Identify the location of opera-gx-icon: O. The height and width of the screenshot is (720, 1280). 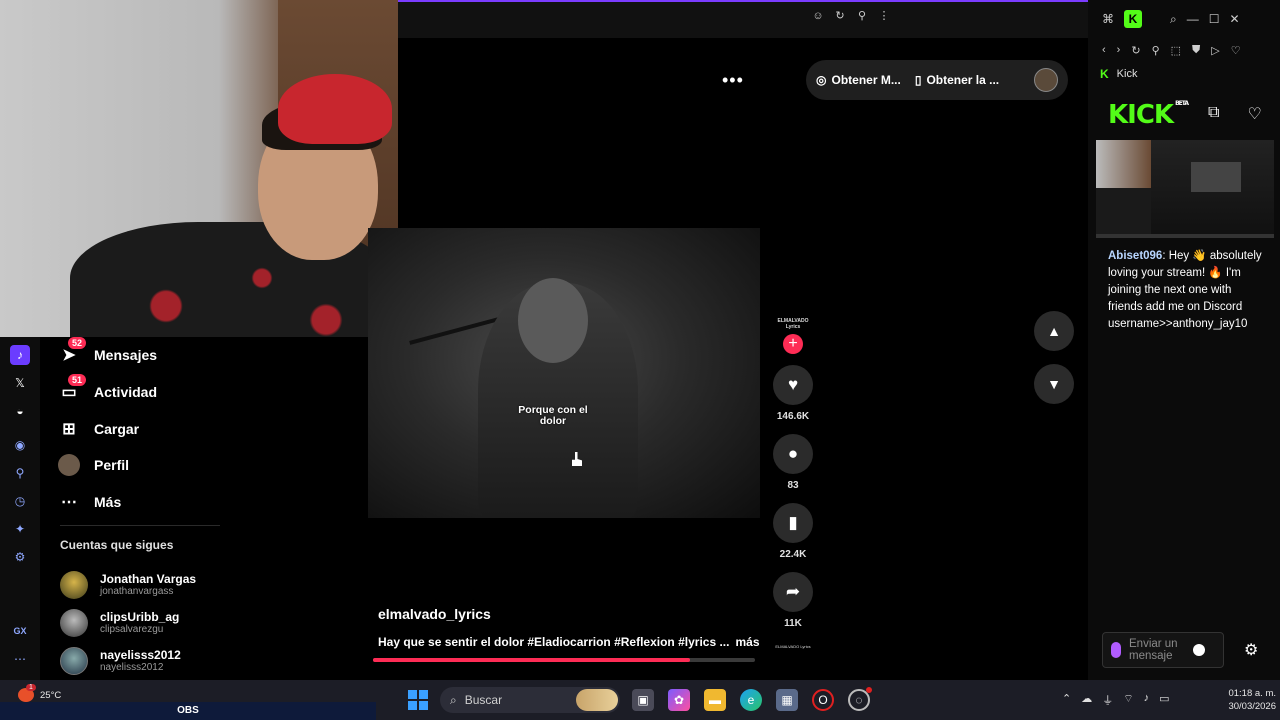
(823, 700).